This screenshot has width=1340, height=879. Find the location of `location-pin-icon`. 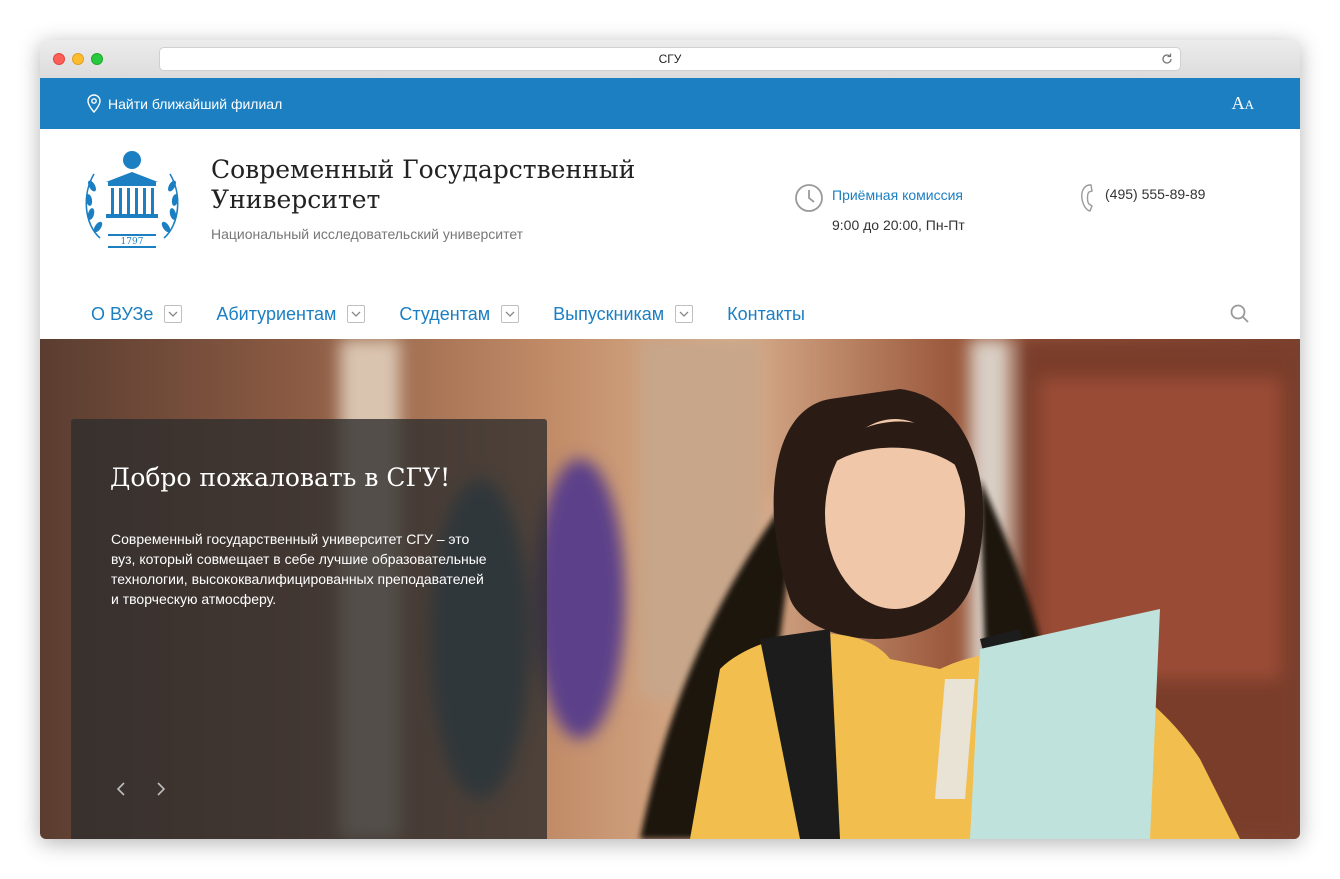

location-pin-icon is located at coordinates (94, 104).